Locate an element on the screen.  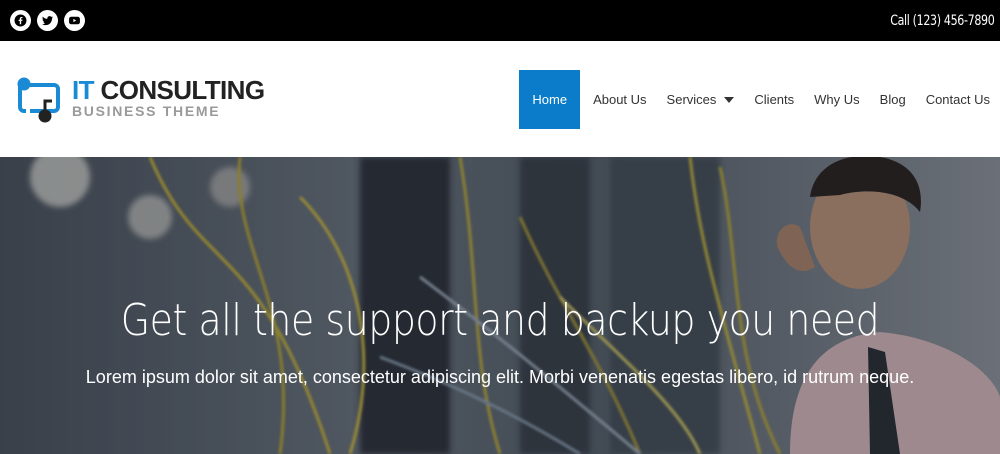
site-logo: IT CONSULTING BUSINESS THEME is located at coordinates (139, 99).